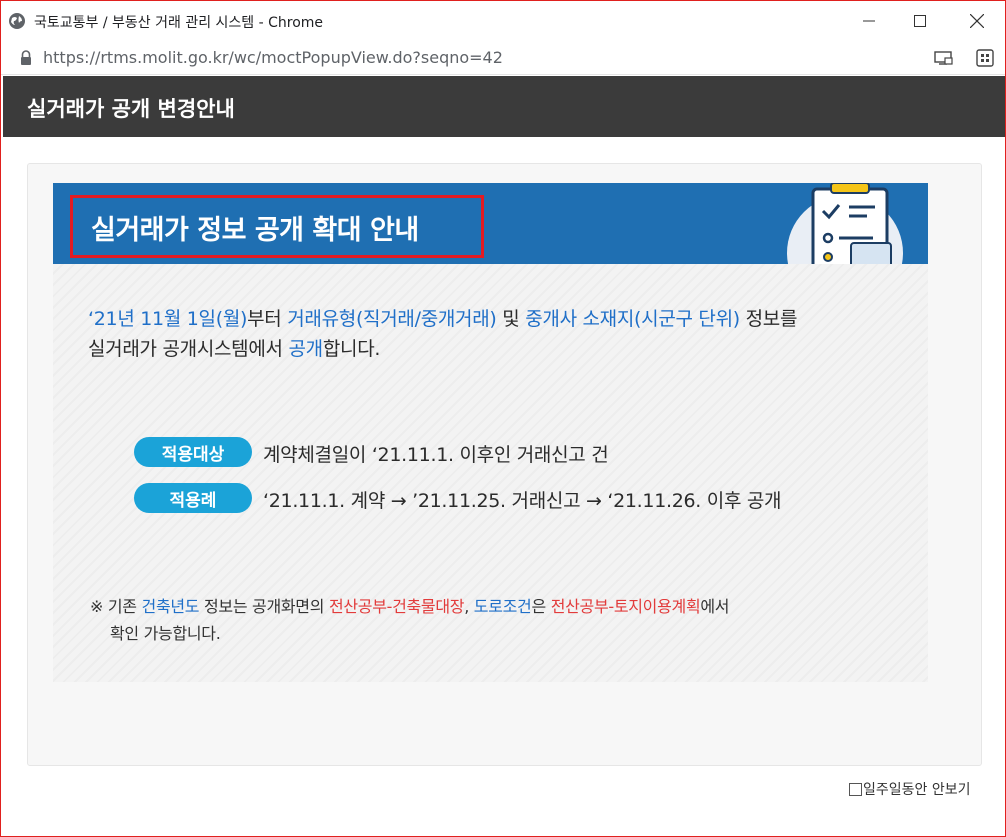 The width and height of the screenshot is (1006, 837). What do you see at coordinates (442, 349) in the screenshot?
I see `notice-line-2: 실거래가 공개시스템에서 공개합니다.` at bounding box center [442, 349].